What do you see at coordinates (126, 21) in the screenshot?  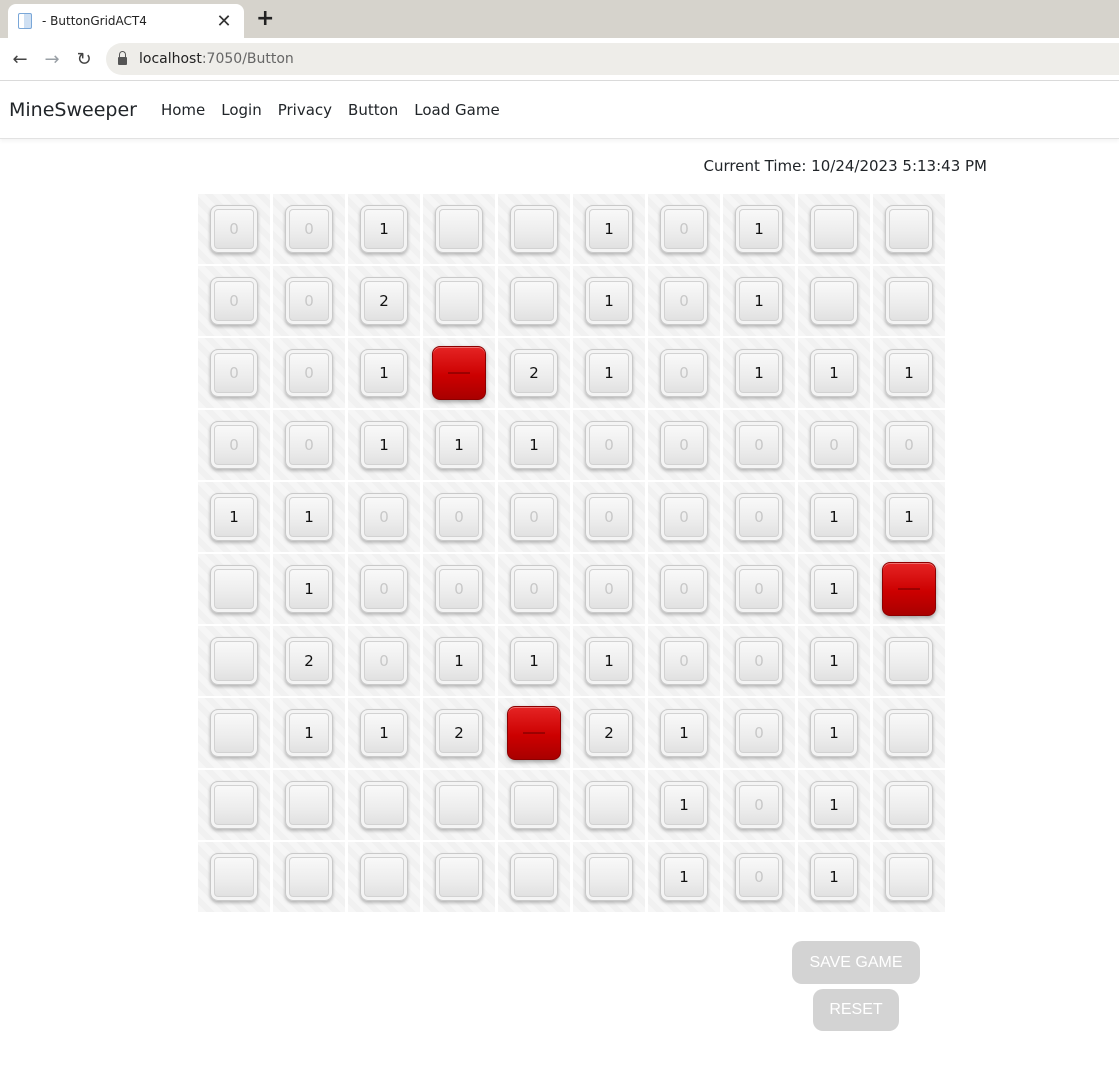 I see `browser-tab: - ButtonGridACT4 ✕` at bounding box center [126, 21].